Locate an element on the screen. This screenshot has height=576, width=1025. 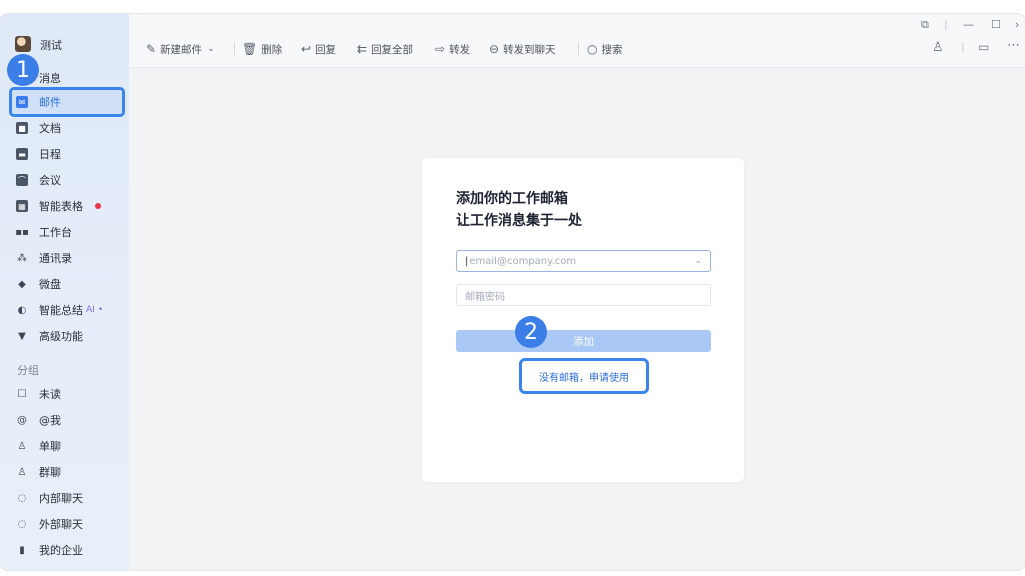
unread-icon: ☐ is located at coordinates (22, 394).